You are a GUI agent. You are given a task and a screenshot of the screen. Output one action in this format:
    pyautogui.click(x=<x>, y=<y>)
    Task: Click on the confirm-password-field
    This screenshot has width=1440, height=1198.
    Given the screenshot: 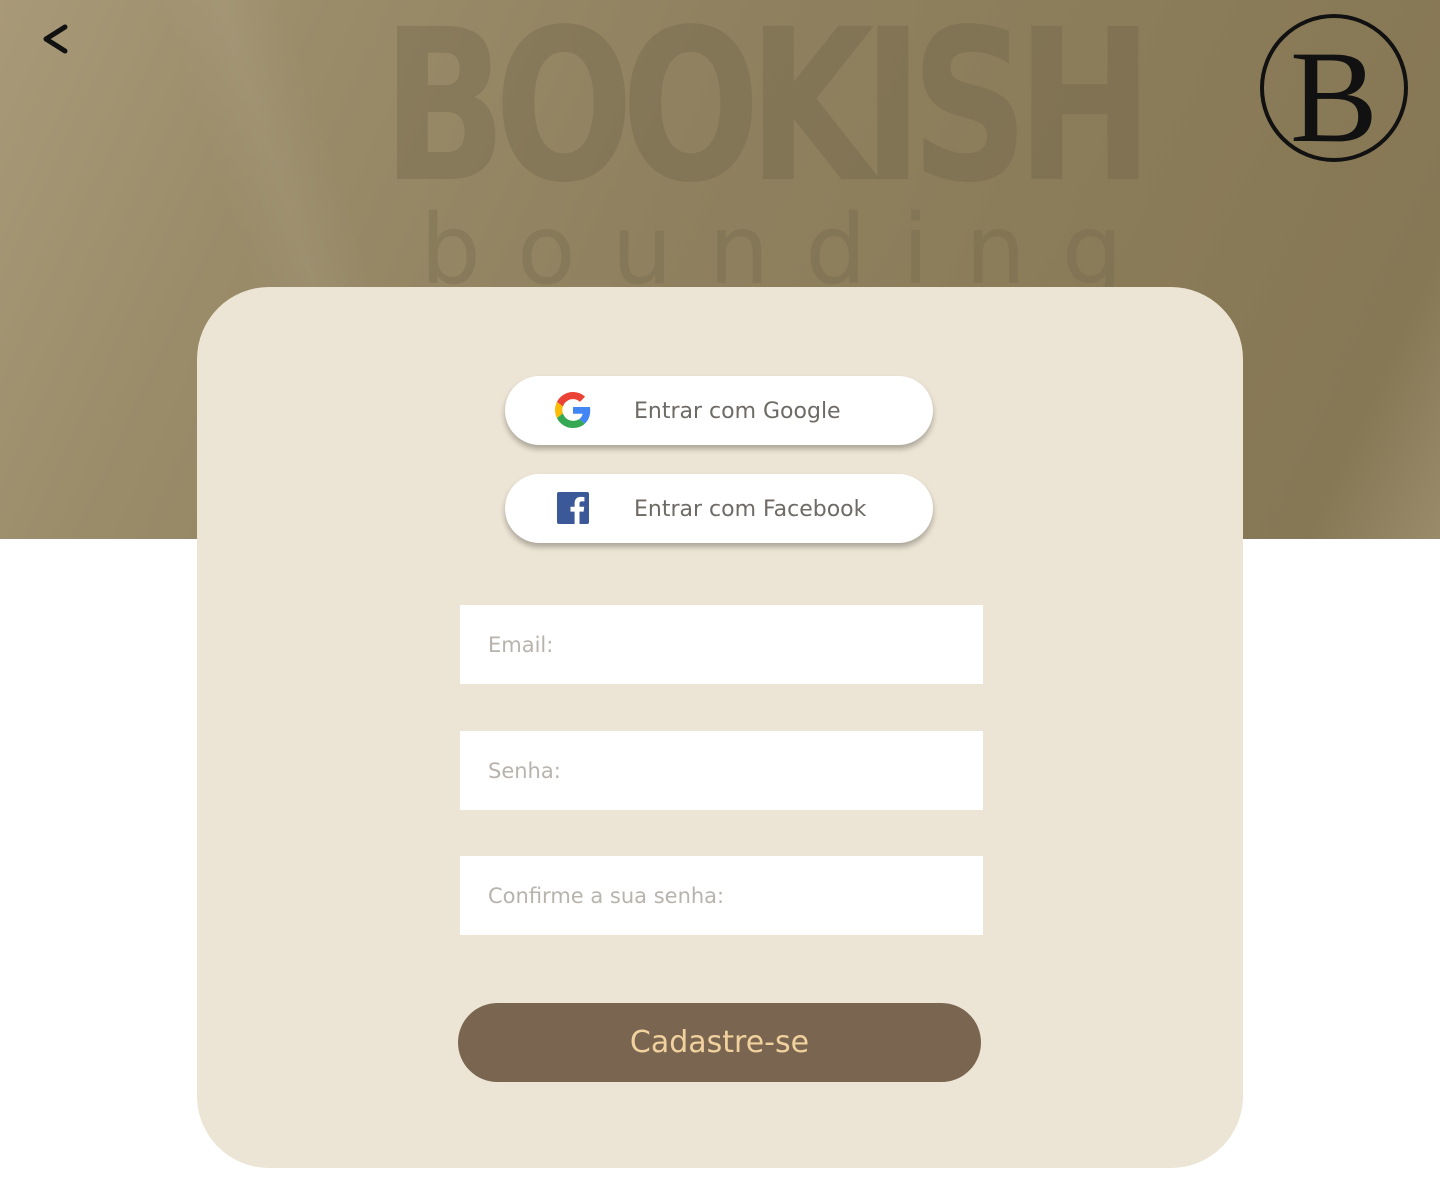 What is the action you would take?
    pyautogui.click(x=721, y=895)
    